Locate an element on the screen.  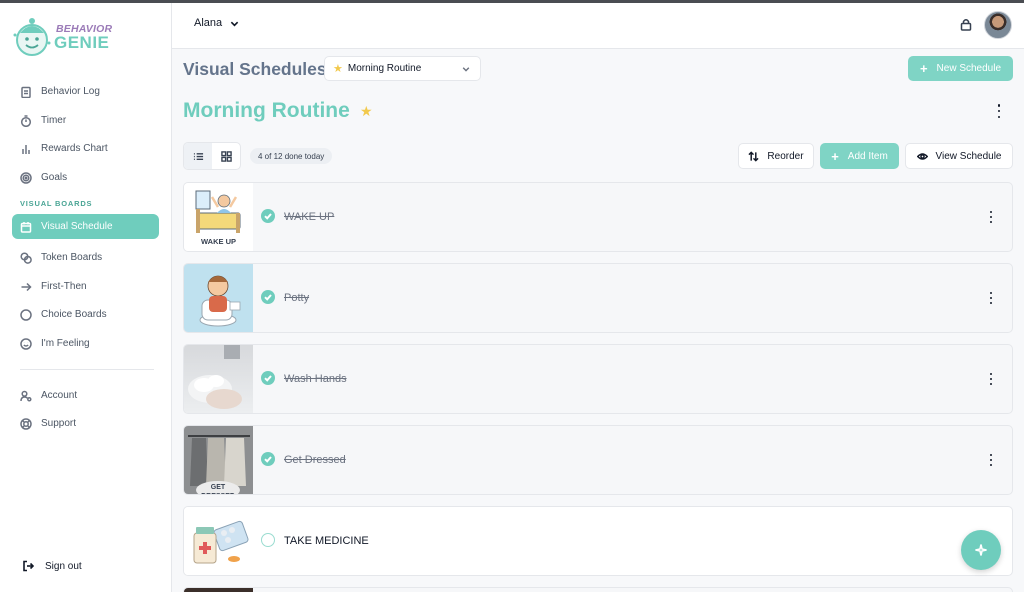
list-icon is located at coordinates (198, 156).